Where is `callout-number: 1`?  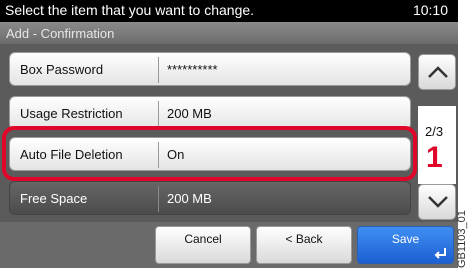
callout-number: 1 is located at coordinates (434, 157).